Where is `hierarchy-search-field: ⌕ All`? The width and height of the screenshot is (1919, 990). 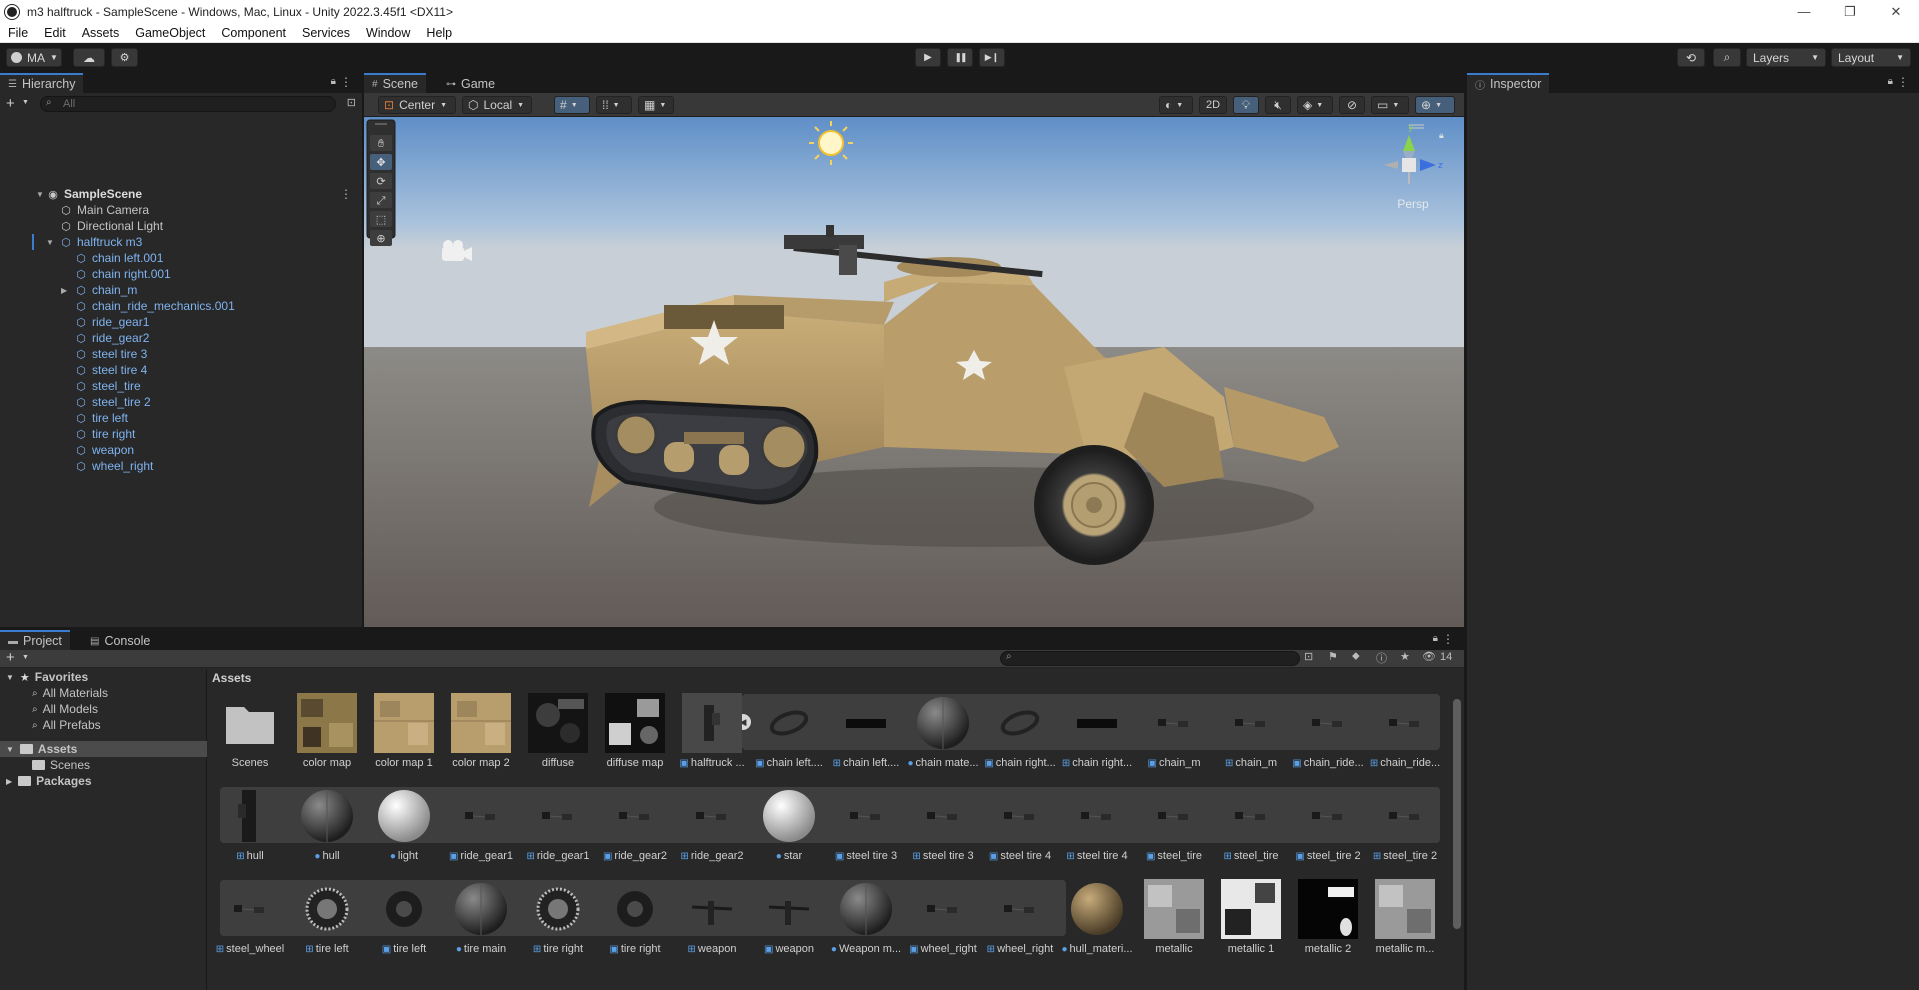 hierarchy-search-field: ⌕ All is located at coordinates (188, 104).